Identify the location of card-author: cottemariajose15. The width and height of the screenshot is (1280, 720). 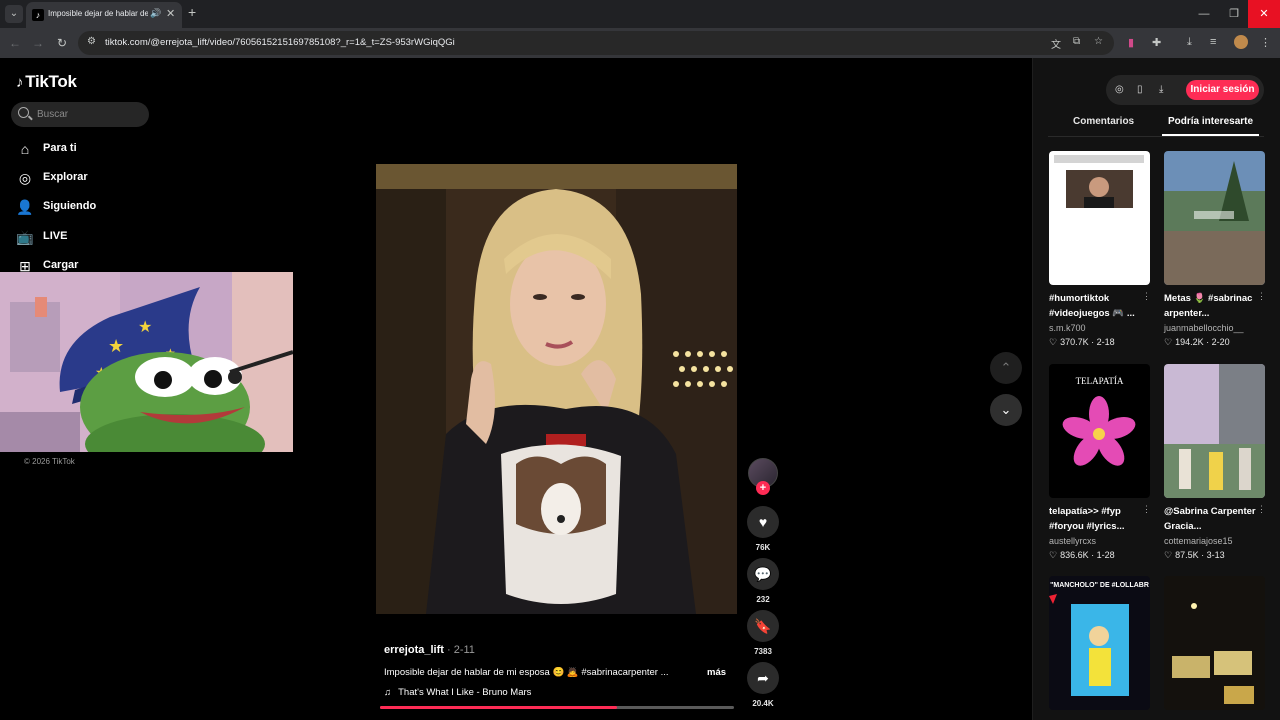
(1198, 541).